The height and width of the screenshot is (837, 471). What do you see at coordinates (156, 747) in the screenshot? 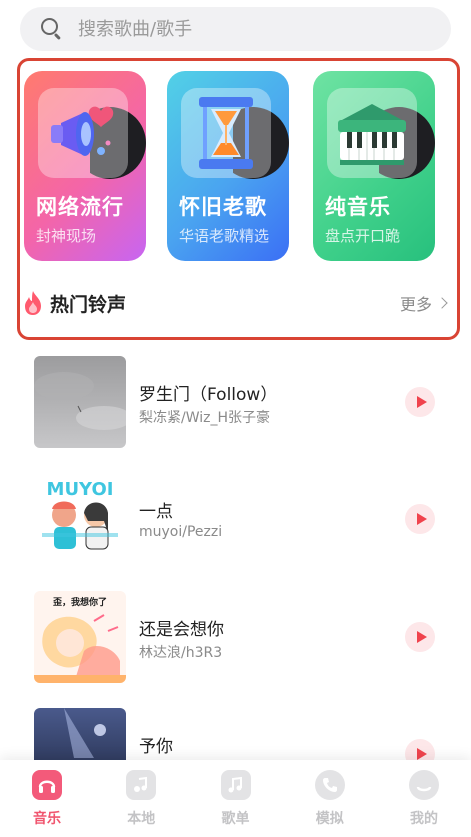
I see `song-title: 予你` at bounding box center [156, 747].